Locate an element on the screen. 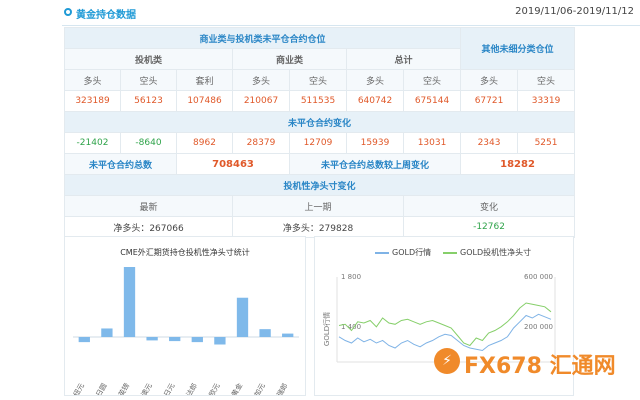 This screenshot has width=640, height=400. table-cell: 8962 is located at coordinates (204, 143).